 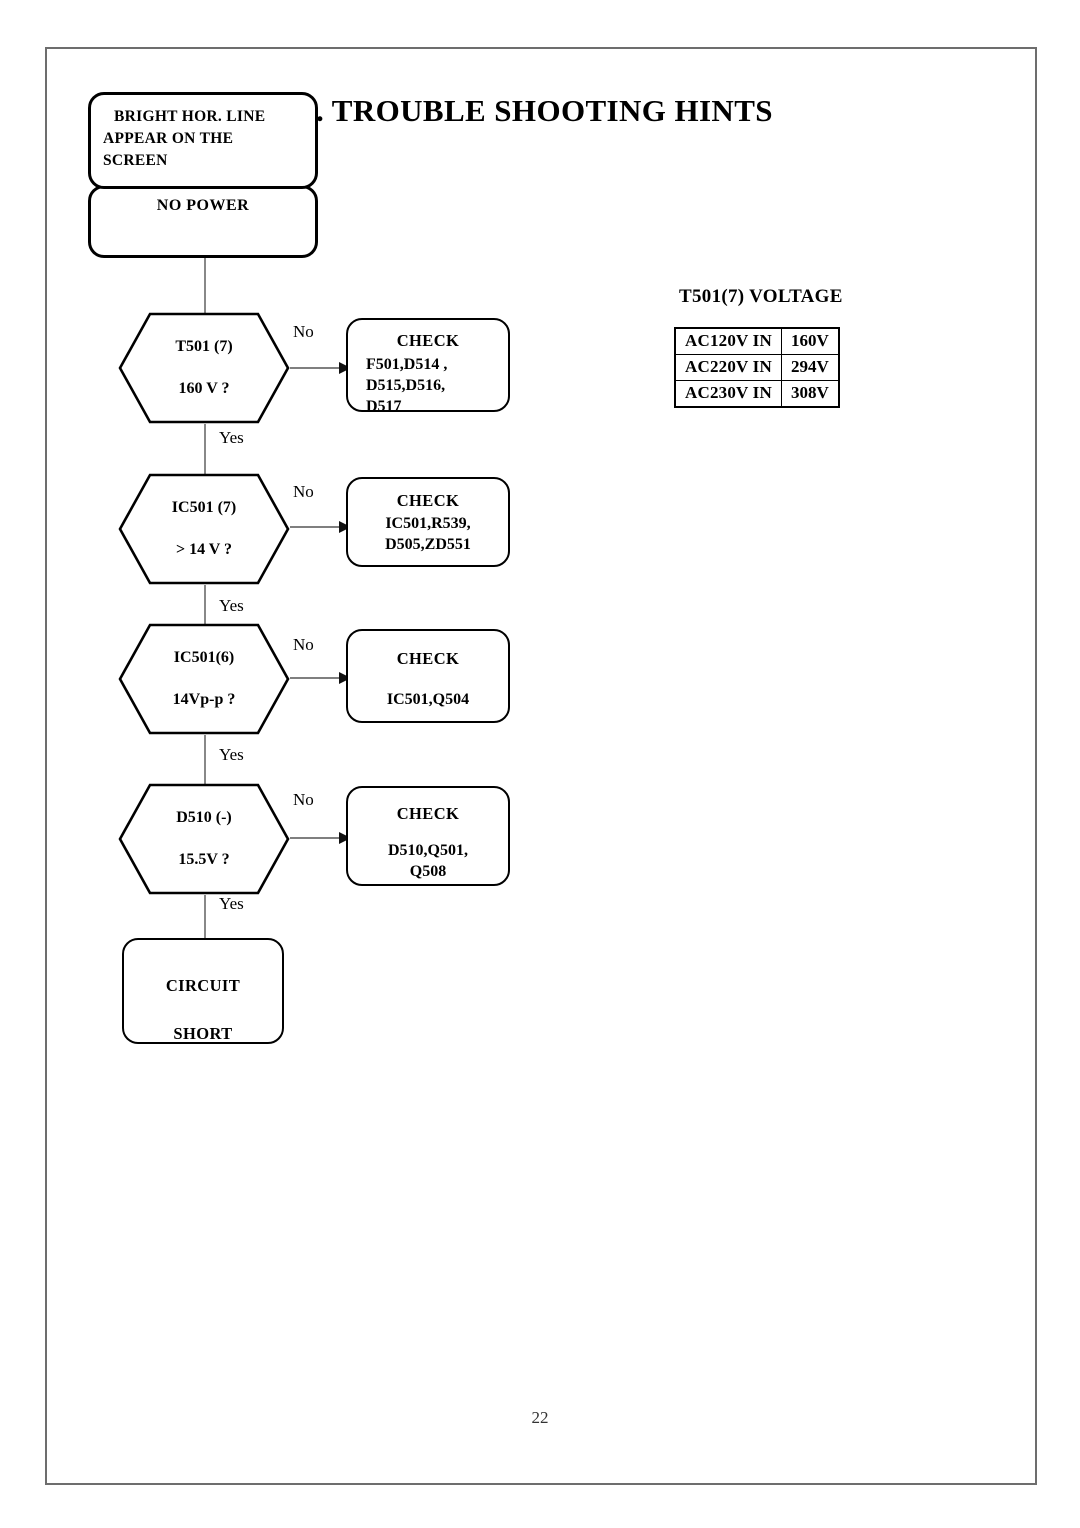 What do you see at coordinates (810, 341) in the screenshot?
I see `table-cell-output: 160V` at bounding box center [810, 341].